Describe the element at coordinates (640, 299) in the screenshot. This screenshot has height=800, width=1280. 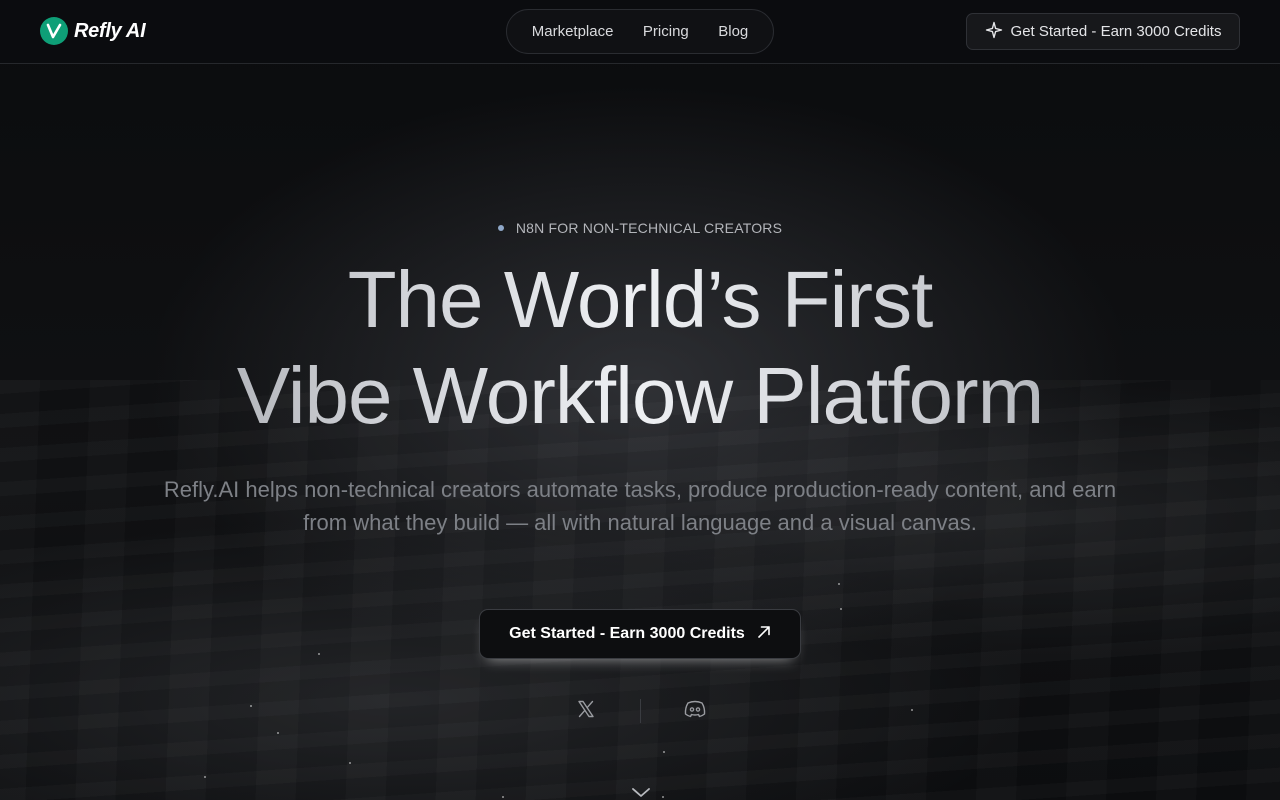
I see `hero-headline-line-1: The World’s First` at that location.